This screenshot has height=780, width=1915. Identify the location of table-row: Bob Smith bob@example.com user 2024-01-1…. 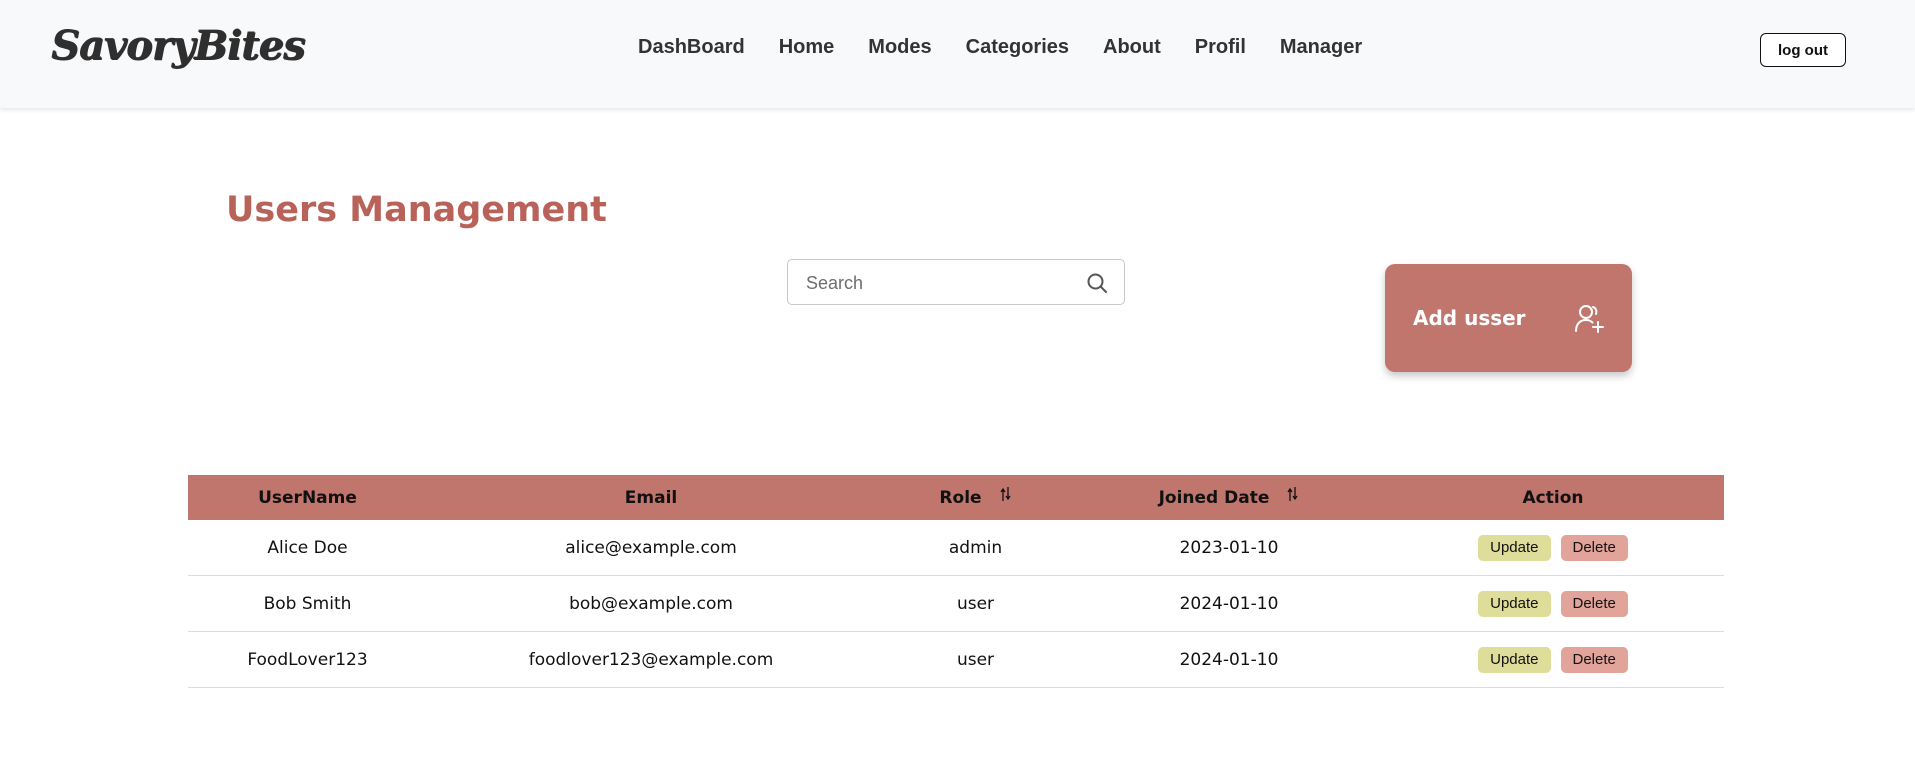
(956, 603).